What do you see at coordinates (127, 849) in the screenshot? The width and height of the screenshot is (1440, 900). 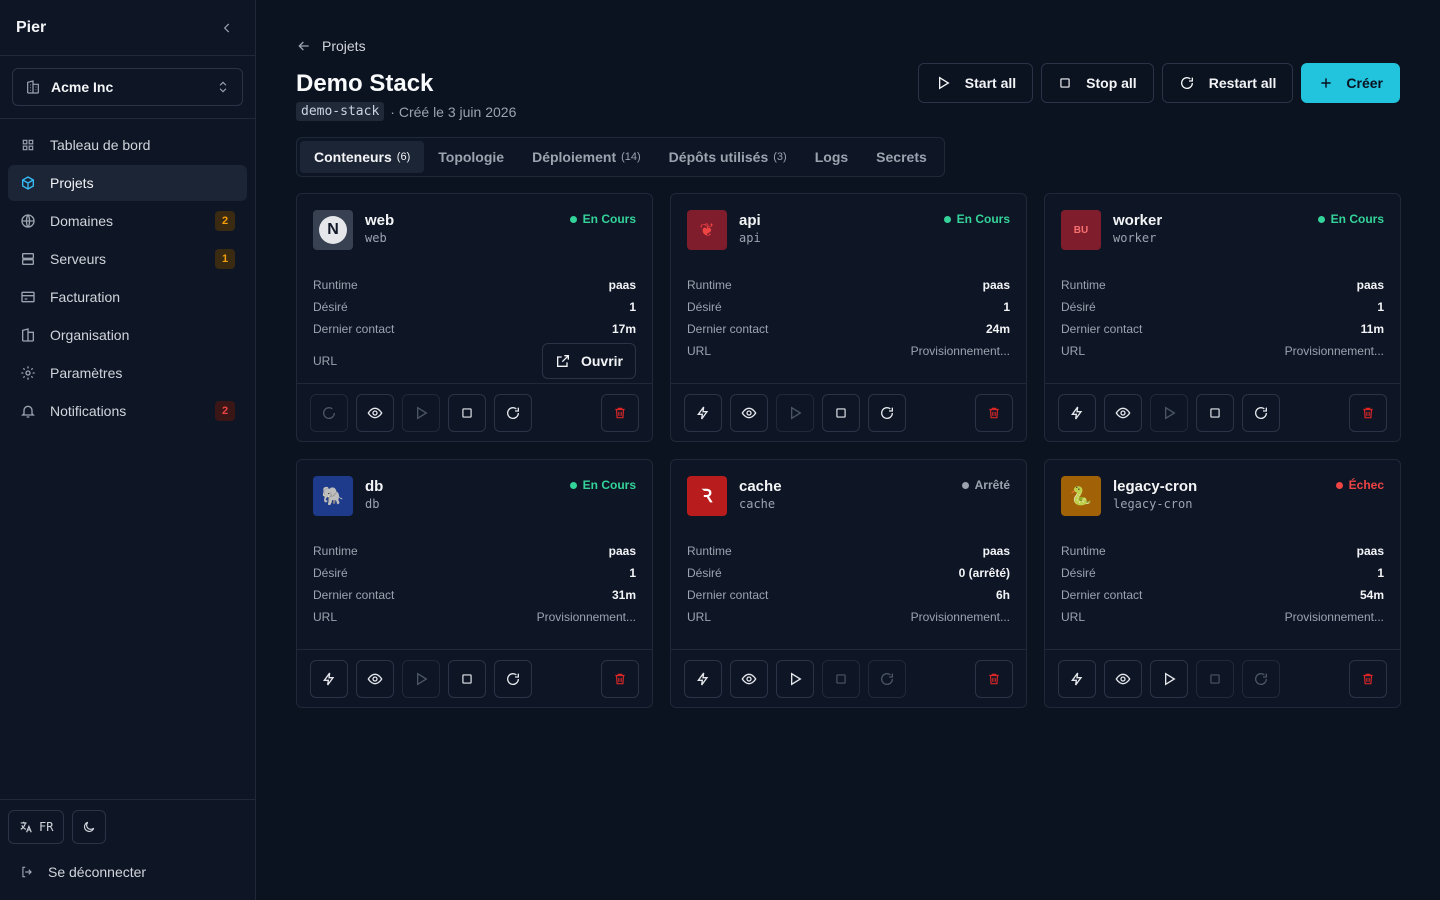 I see `sidebar-footer: FR Se déconnecter` at bounding box center [127, 849].